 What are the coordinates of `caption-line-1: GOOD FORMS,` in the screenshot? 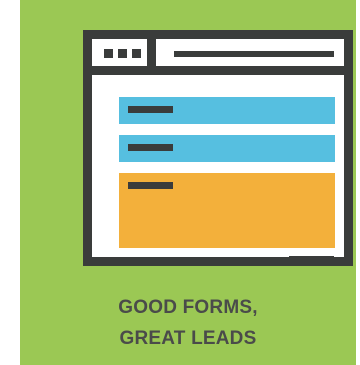 It's located at (188, 307).